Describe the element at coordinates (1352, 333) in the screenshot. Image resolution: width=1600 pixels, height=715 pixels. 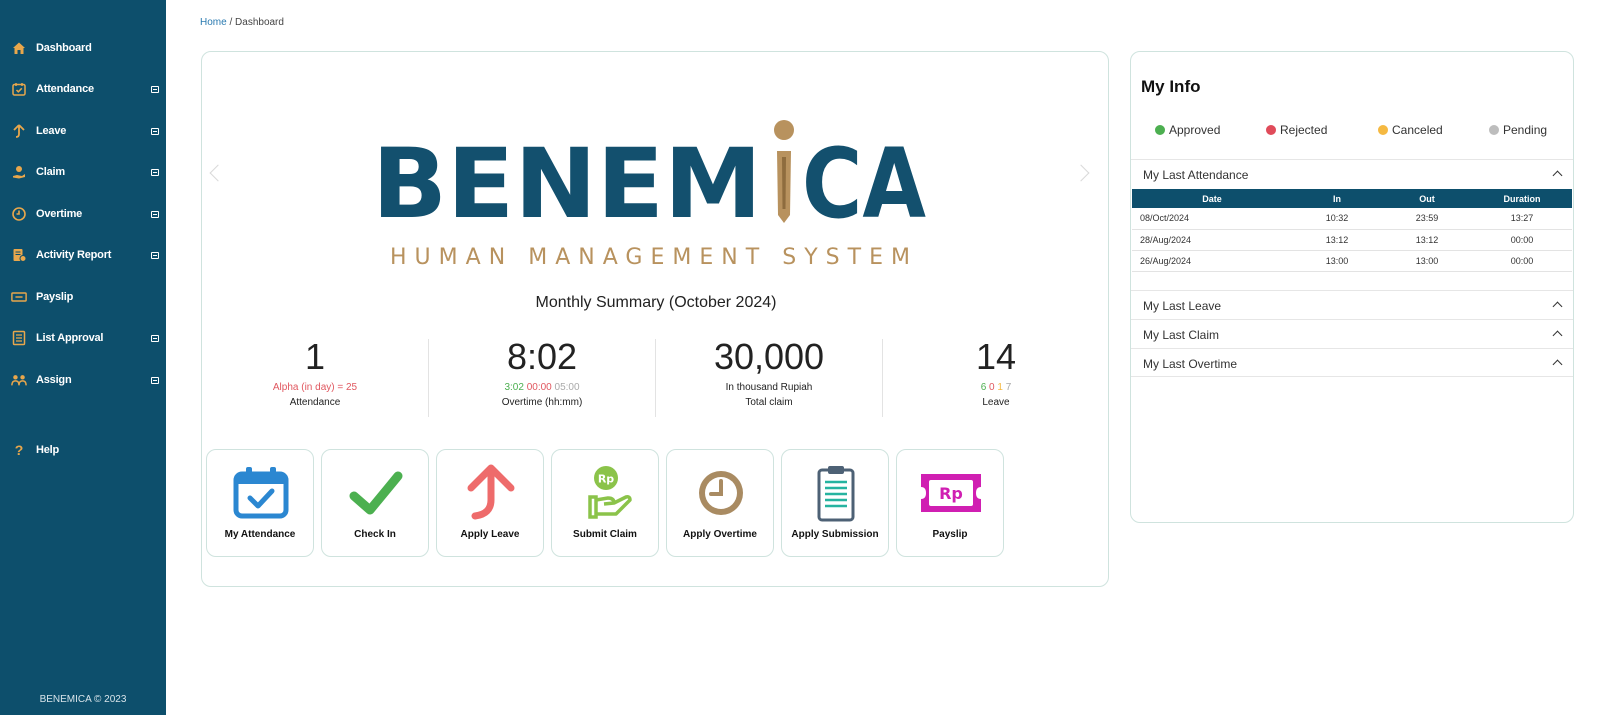
I see `accordion-last-claim: My Last Claim` at that location.